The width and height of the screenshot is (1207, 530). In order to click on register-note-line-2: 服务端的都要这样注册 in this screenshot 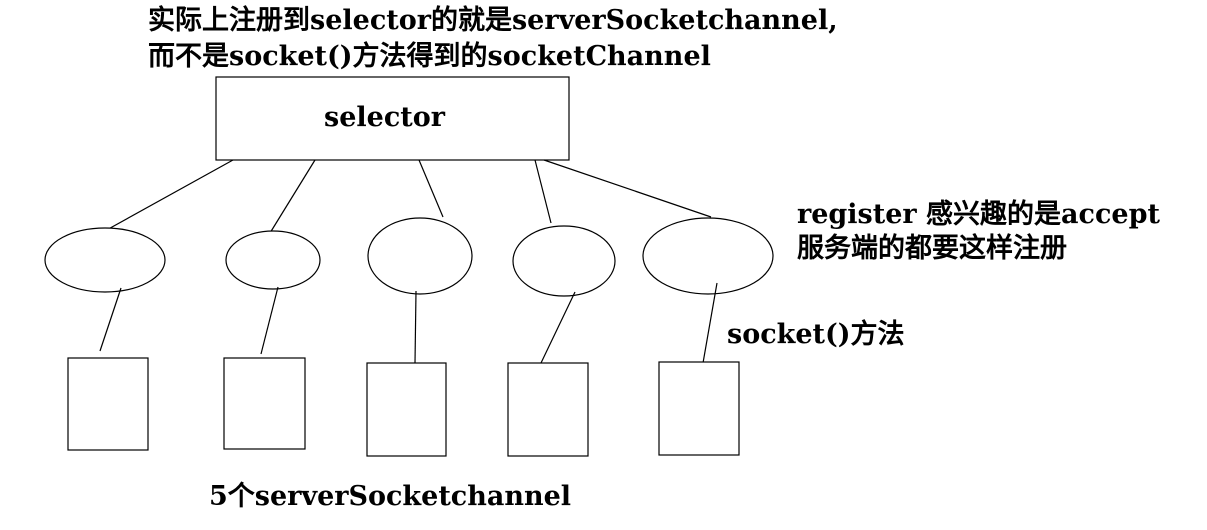, I will do `click(932, 248)`.